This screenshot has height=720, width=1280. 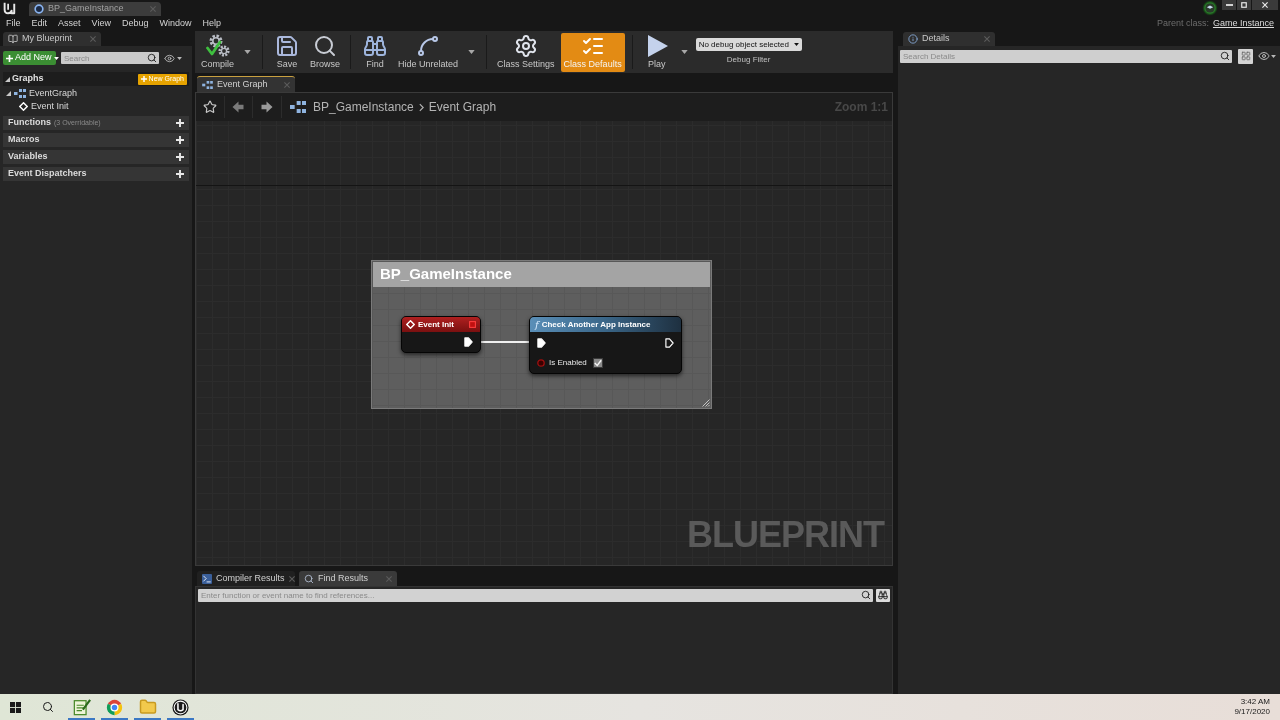 I want to click on category-header: Macros, so click(x=96, y=140).